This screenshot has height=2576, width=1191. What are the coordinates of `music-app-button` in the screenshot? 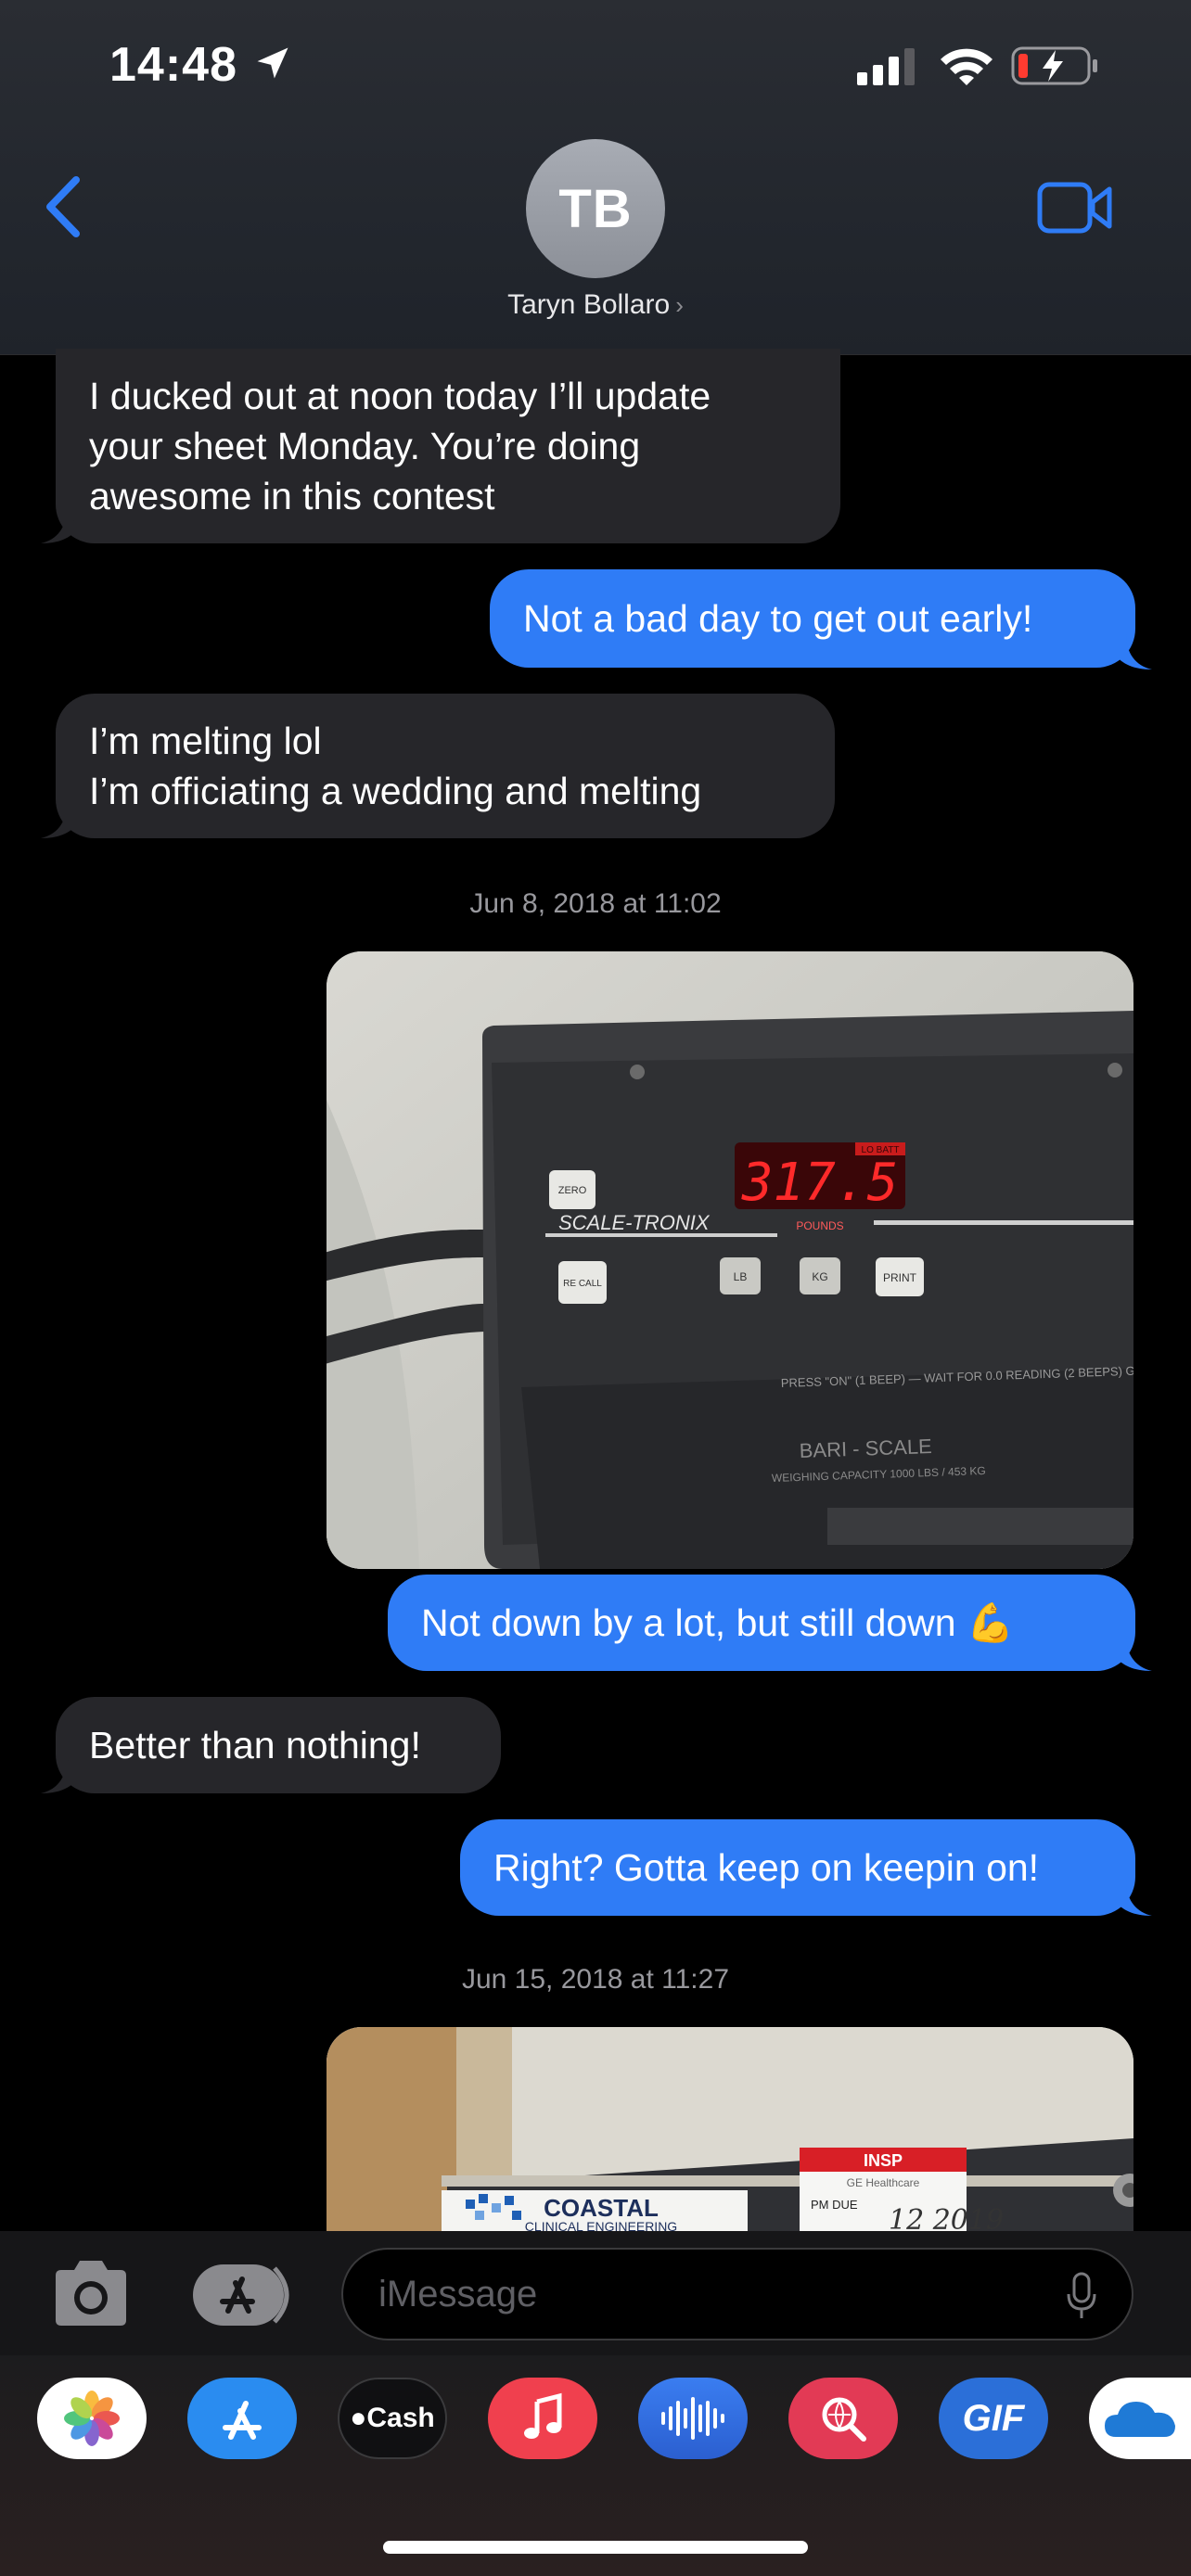 It's located at (542, 2419).